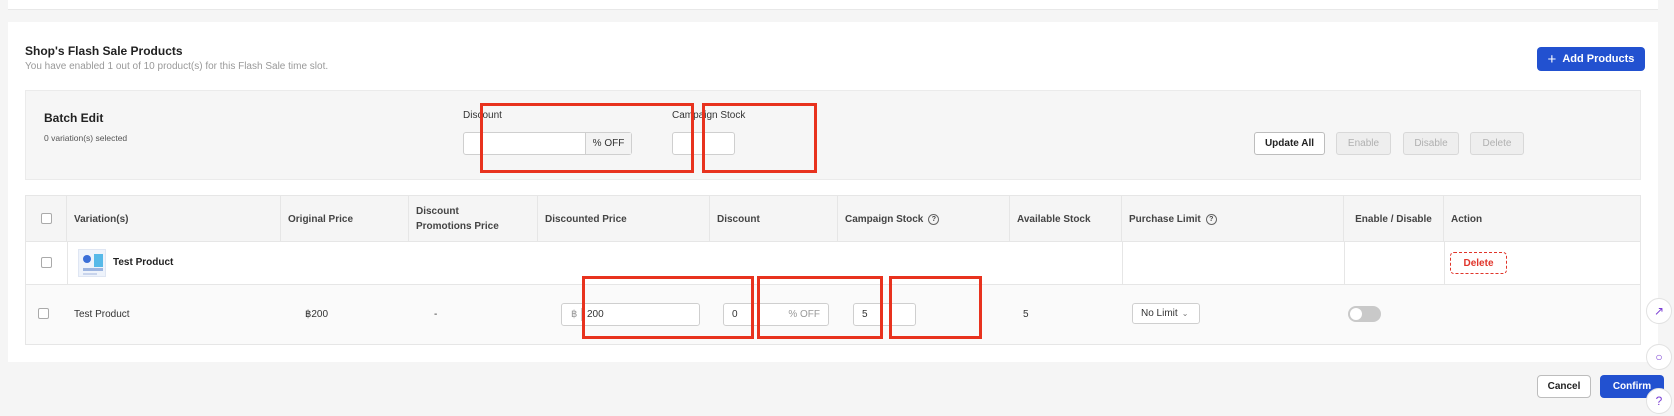 This screenshot has width=1674, height=416. What do you see at coordinates (1364, 314) in the screenshot?
I see `enable-toggle` at bounding box center [1364, 314].